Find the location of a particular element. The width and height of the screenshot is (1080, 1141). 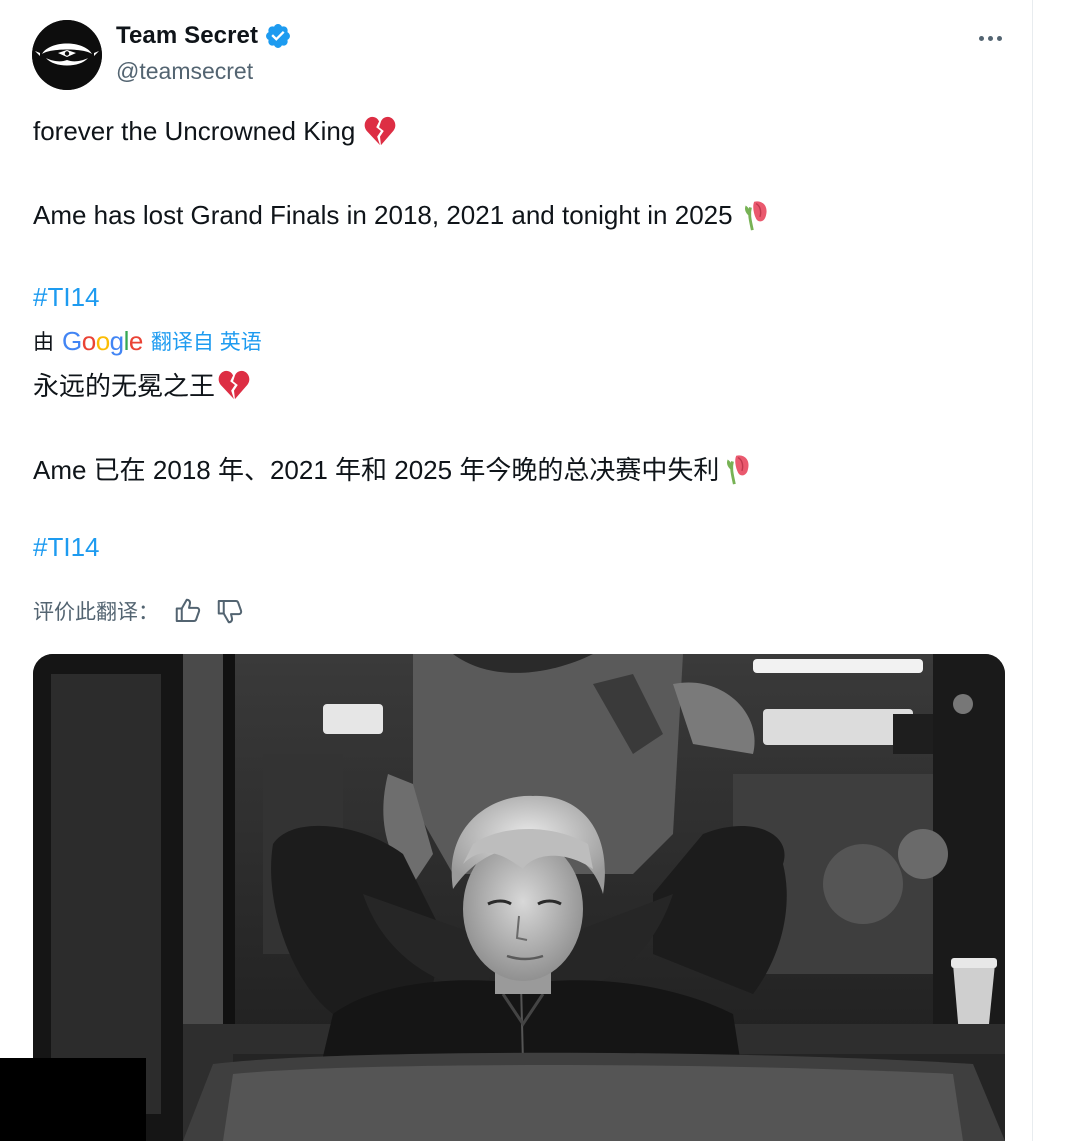

google-logo: Google is located at coordinates (102, 340).